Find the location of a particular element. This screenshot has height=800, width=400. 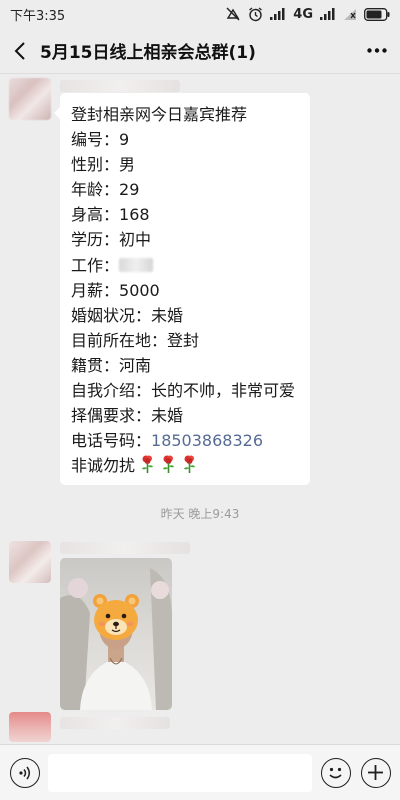

more-button is located at coordinates (377, 51).